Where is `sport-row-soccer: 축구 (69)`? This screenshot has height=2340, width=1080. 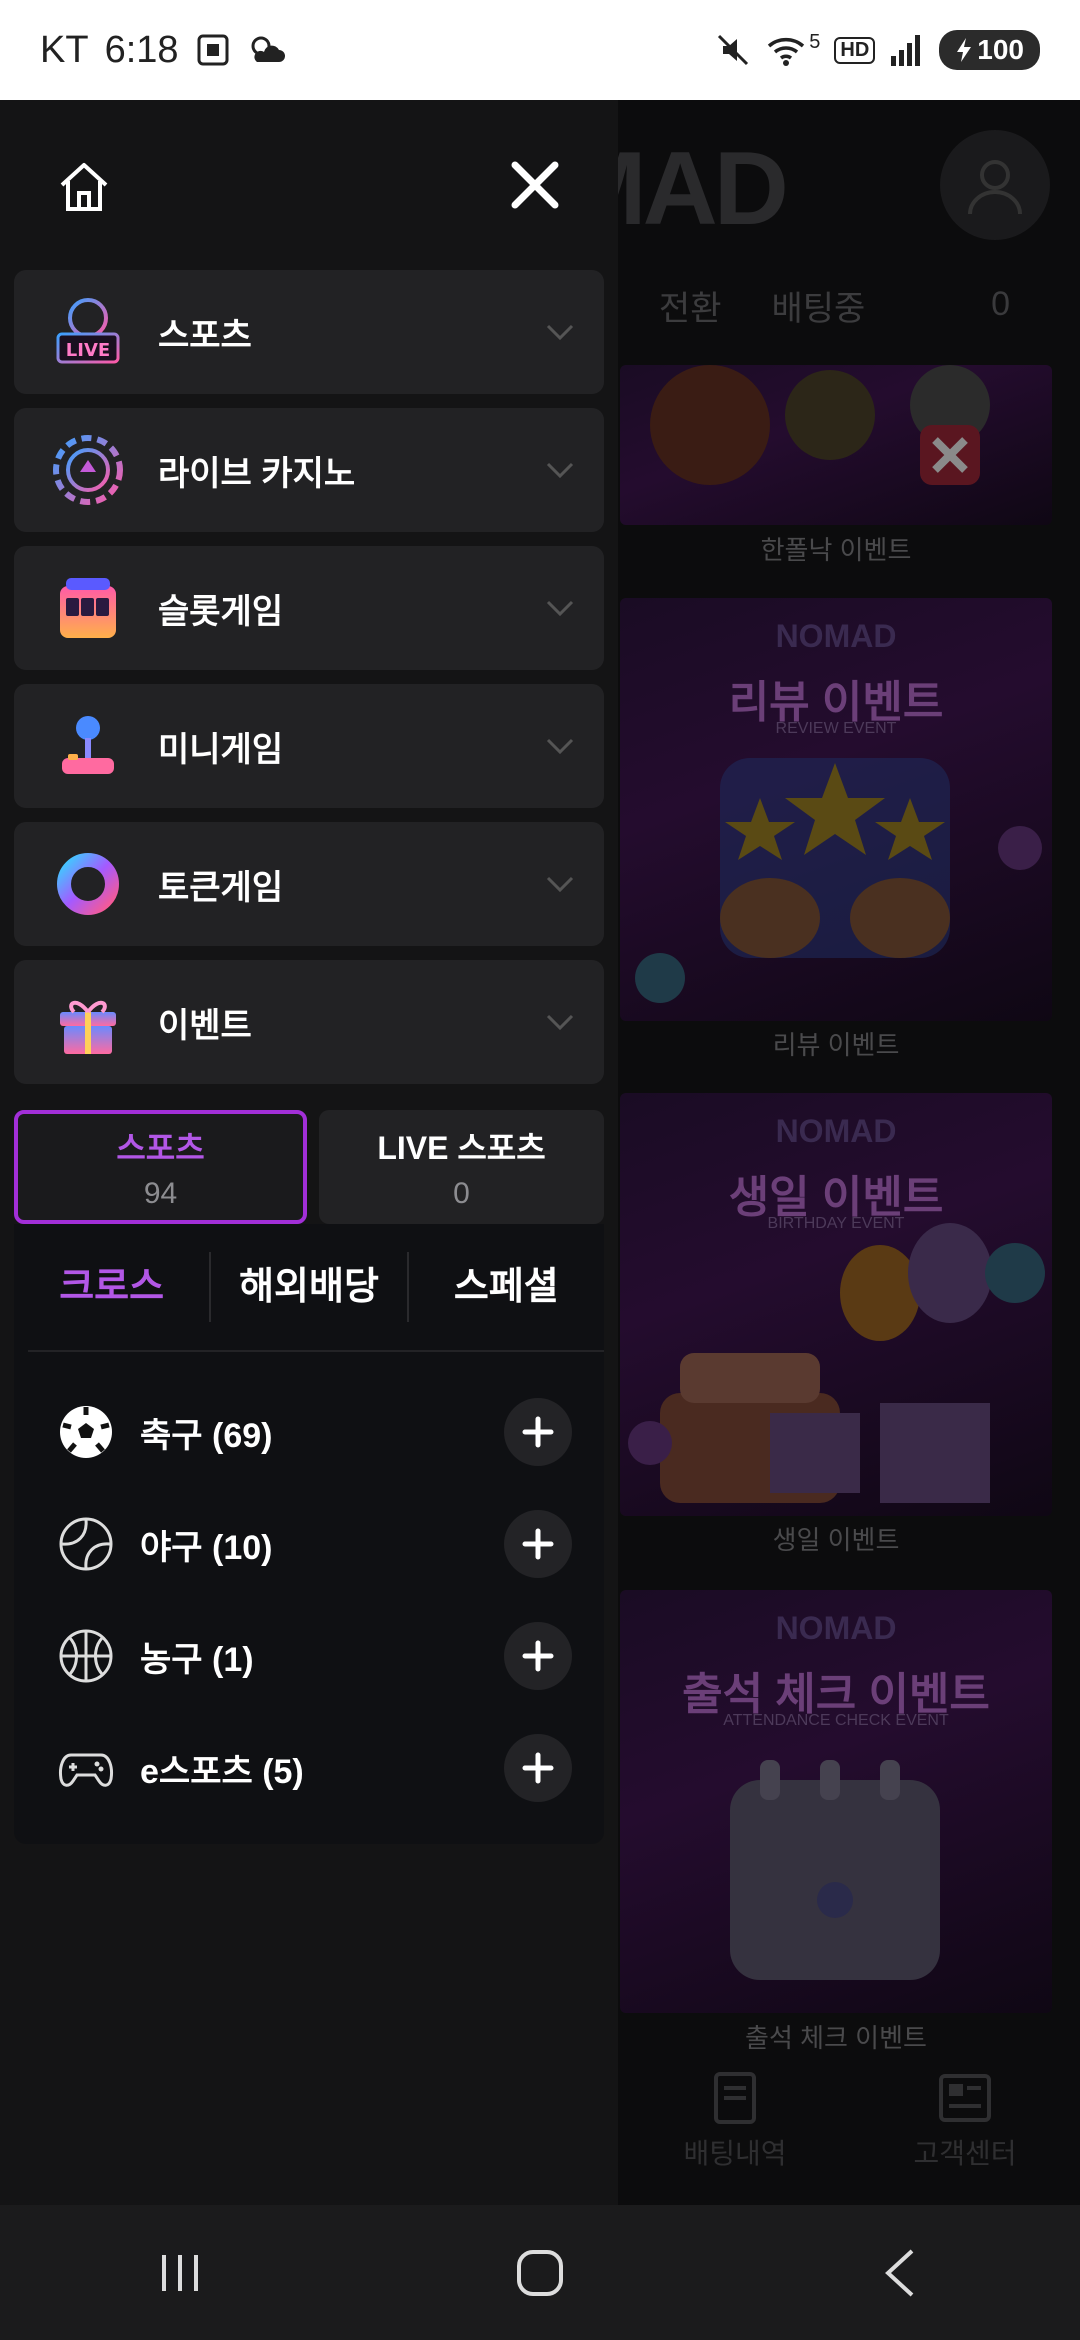
sport-row-soccer: 축구 (69) is located at coordinates (309, 1432).